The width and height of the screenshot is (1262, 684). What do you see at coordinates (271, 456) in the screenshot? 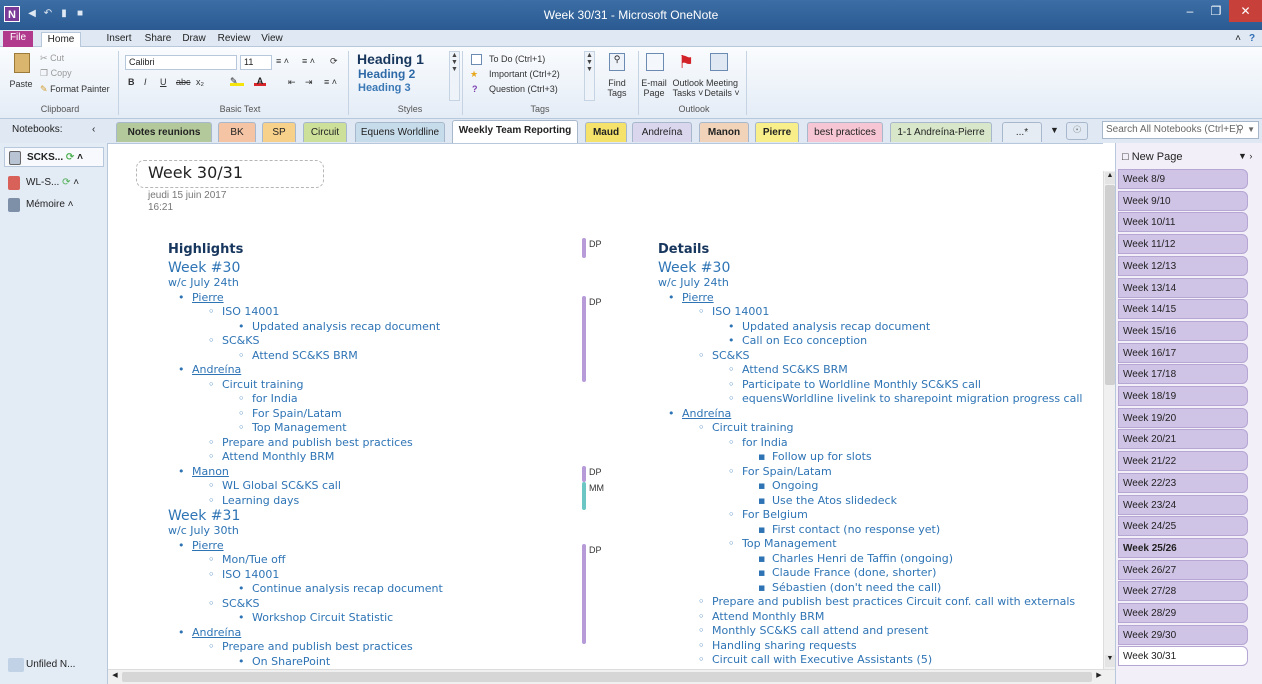
I see `outline-item: ◦ Attend Monthly BRM` at bounding box center [271, 456].